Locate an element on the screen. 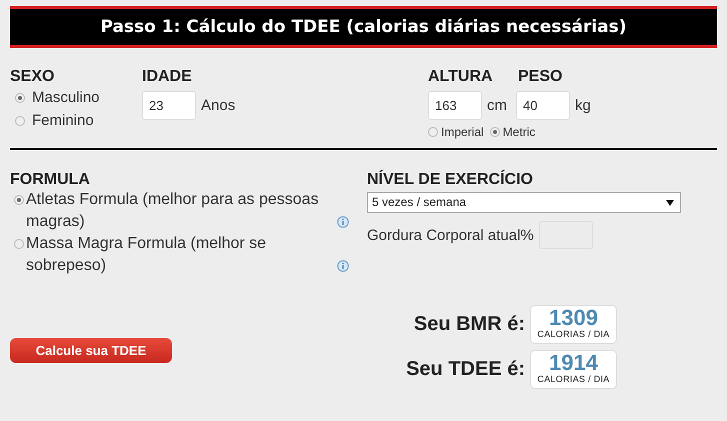 This screenshot has width=727, height=421. exercise-dropdown: 5 vezes / semana is located at coordinates (524, 202).